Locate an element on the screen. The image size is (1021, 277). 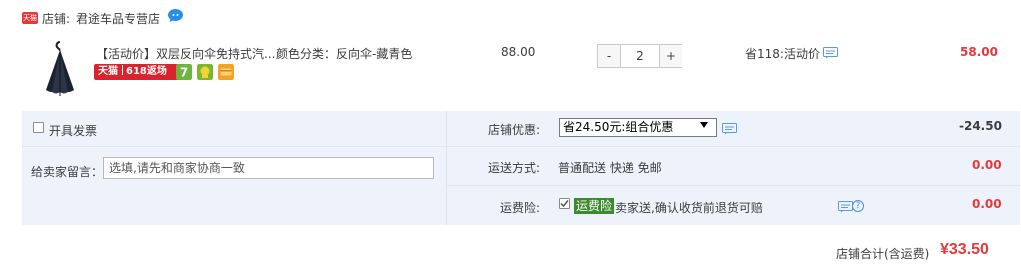
help-icon: ? is located at coordinates (858, 206).